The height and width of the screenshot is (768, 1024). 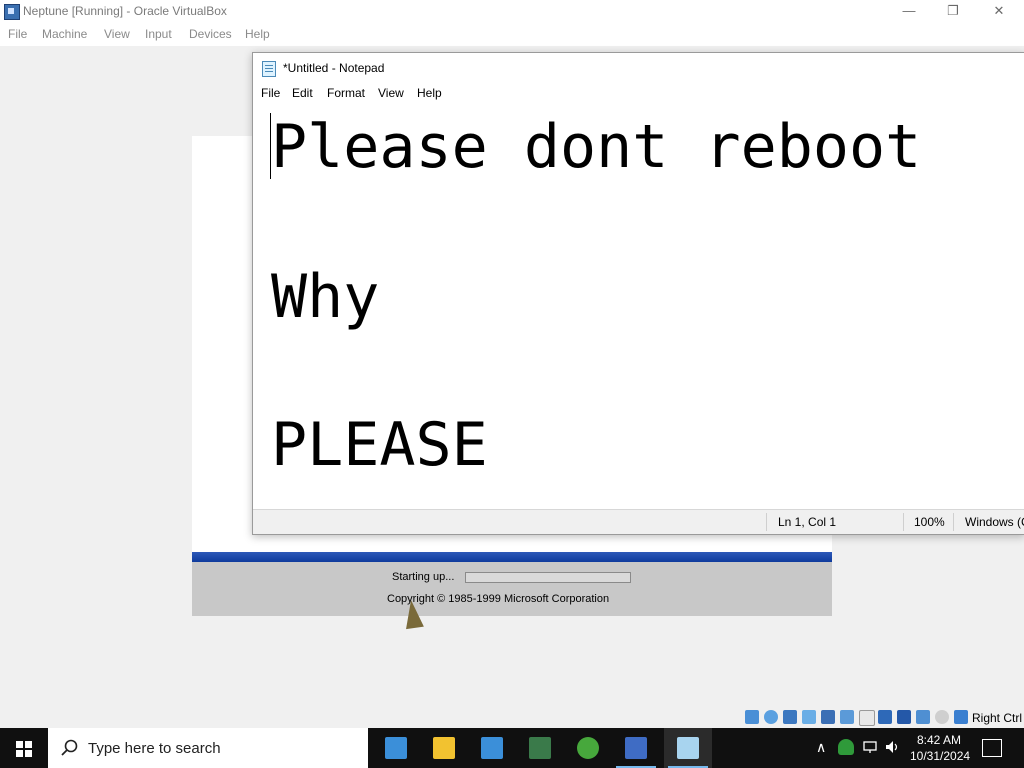 What do you see at coordinates (64, 34) in the screenshot?
I see `menu-machine: Machine` at bounding box center [64, 34].